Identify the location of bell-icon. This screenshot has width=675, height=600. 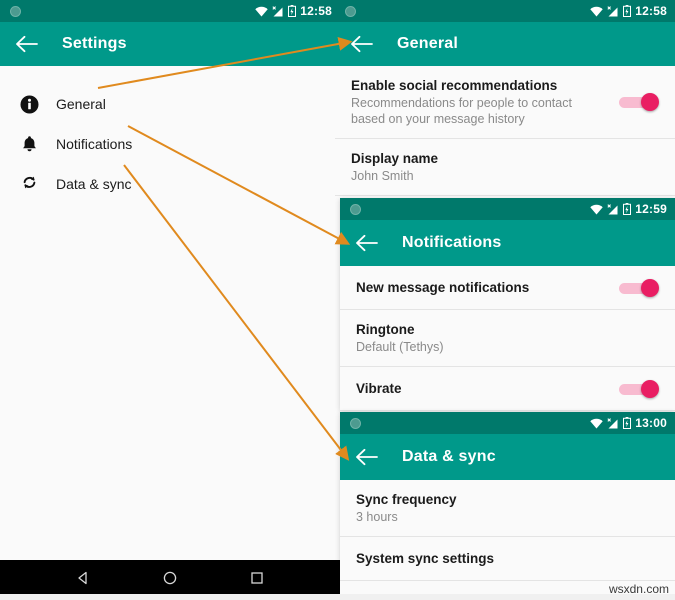
(29, 144).